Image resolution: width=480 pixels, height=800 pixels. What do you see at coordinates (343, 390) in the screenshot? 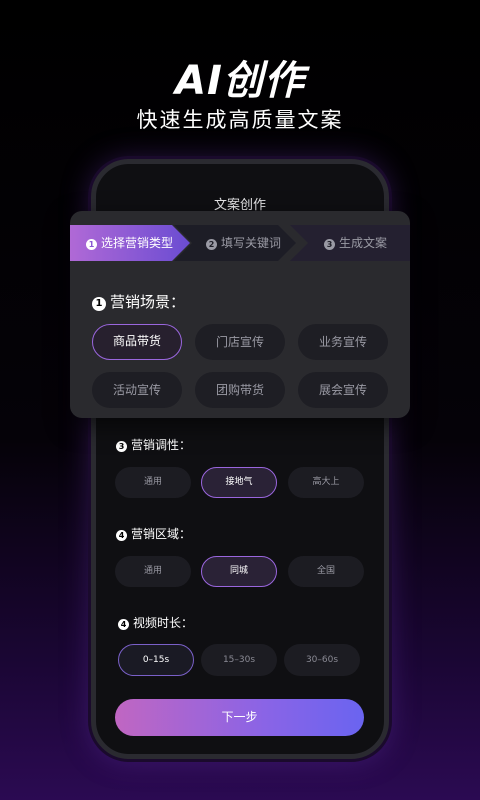
I see `scene-option-exhibition-promo: 展会宣传` at bounding box center [343, 390].